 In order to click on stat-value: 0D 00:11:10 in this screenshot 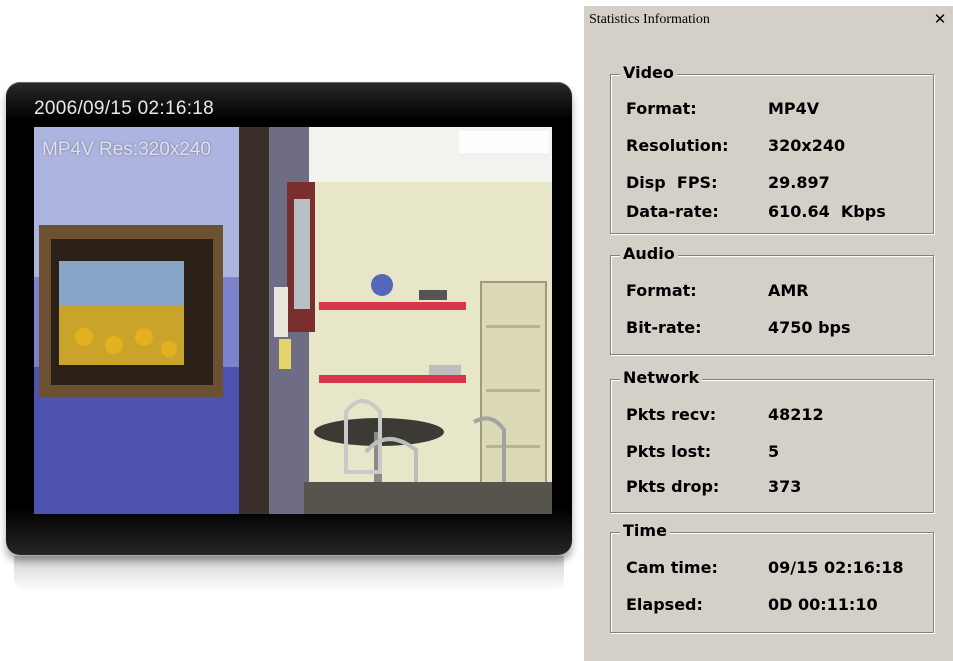, I will do `click(823, 604)`.